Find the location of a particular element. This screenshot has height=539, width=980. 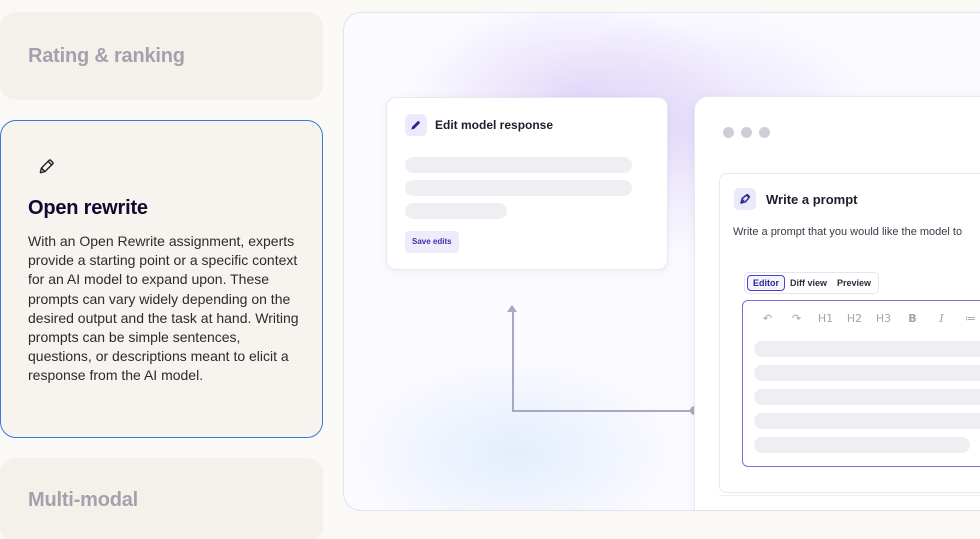

bold-button: B is located at coordinates (912, 318).